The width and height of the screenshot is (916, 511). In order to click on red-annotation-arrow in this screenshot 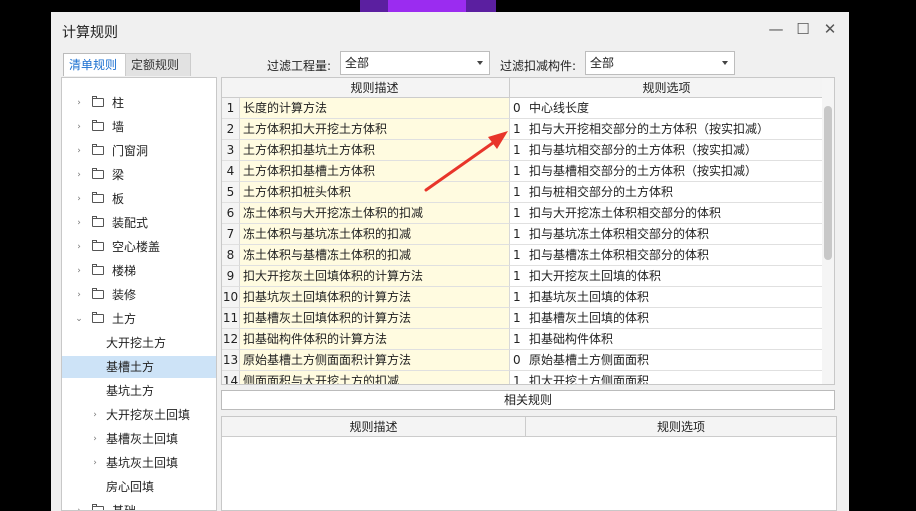, I will do `click(466, 161)`.